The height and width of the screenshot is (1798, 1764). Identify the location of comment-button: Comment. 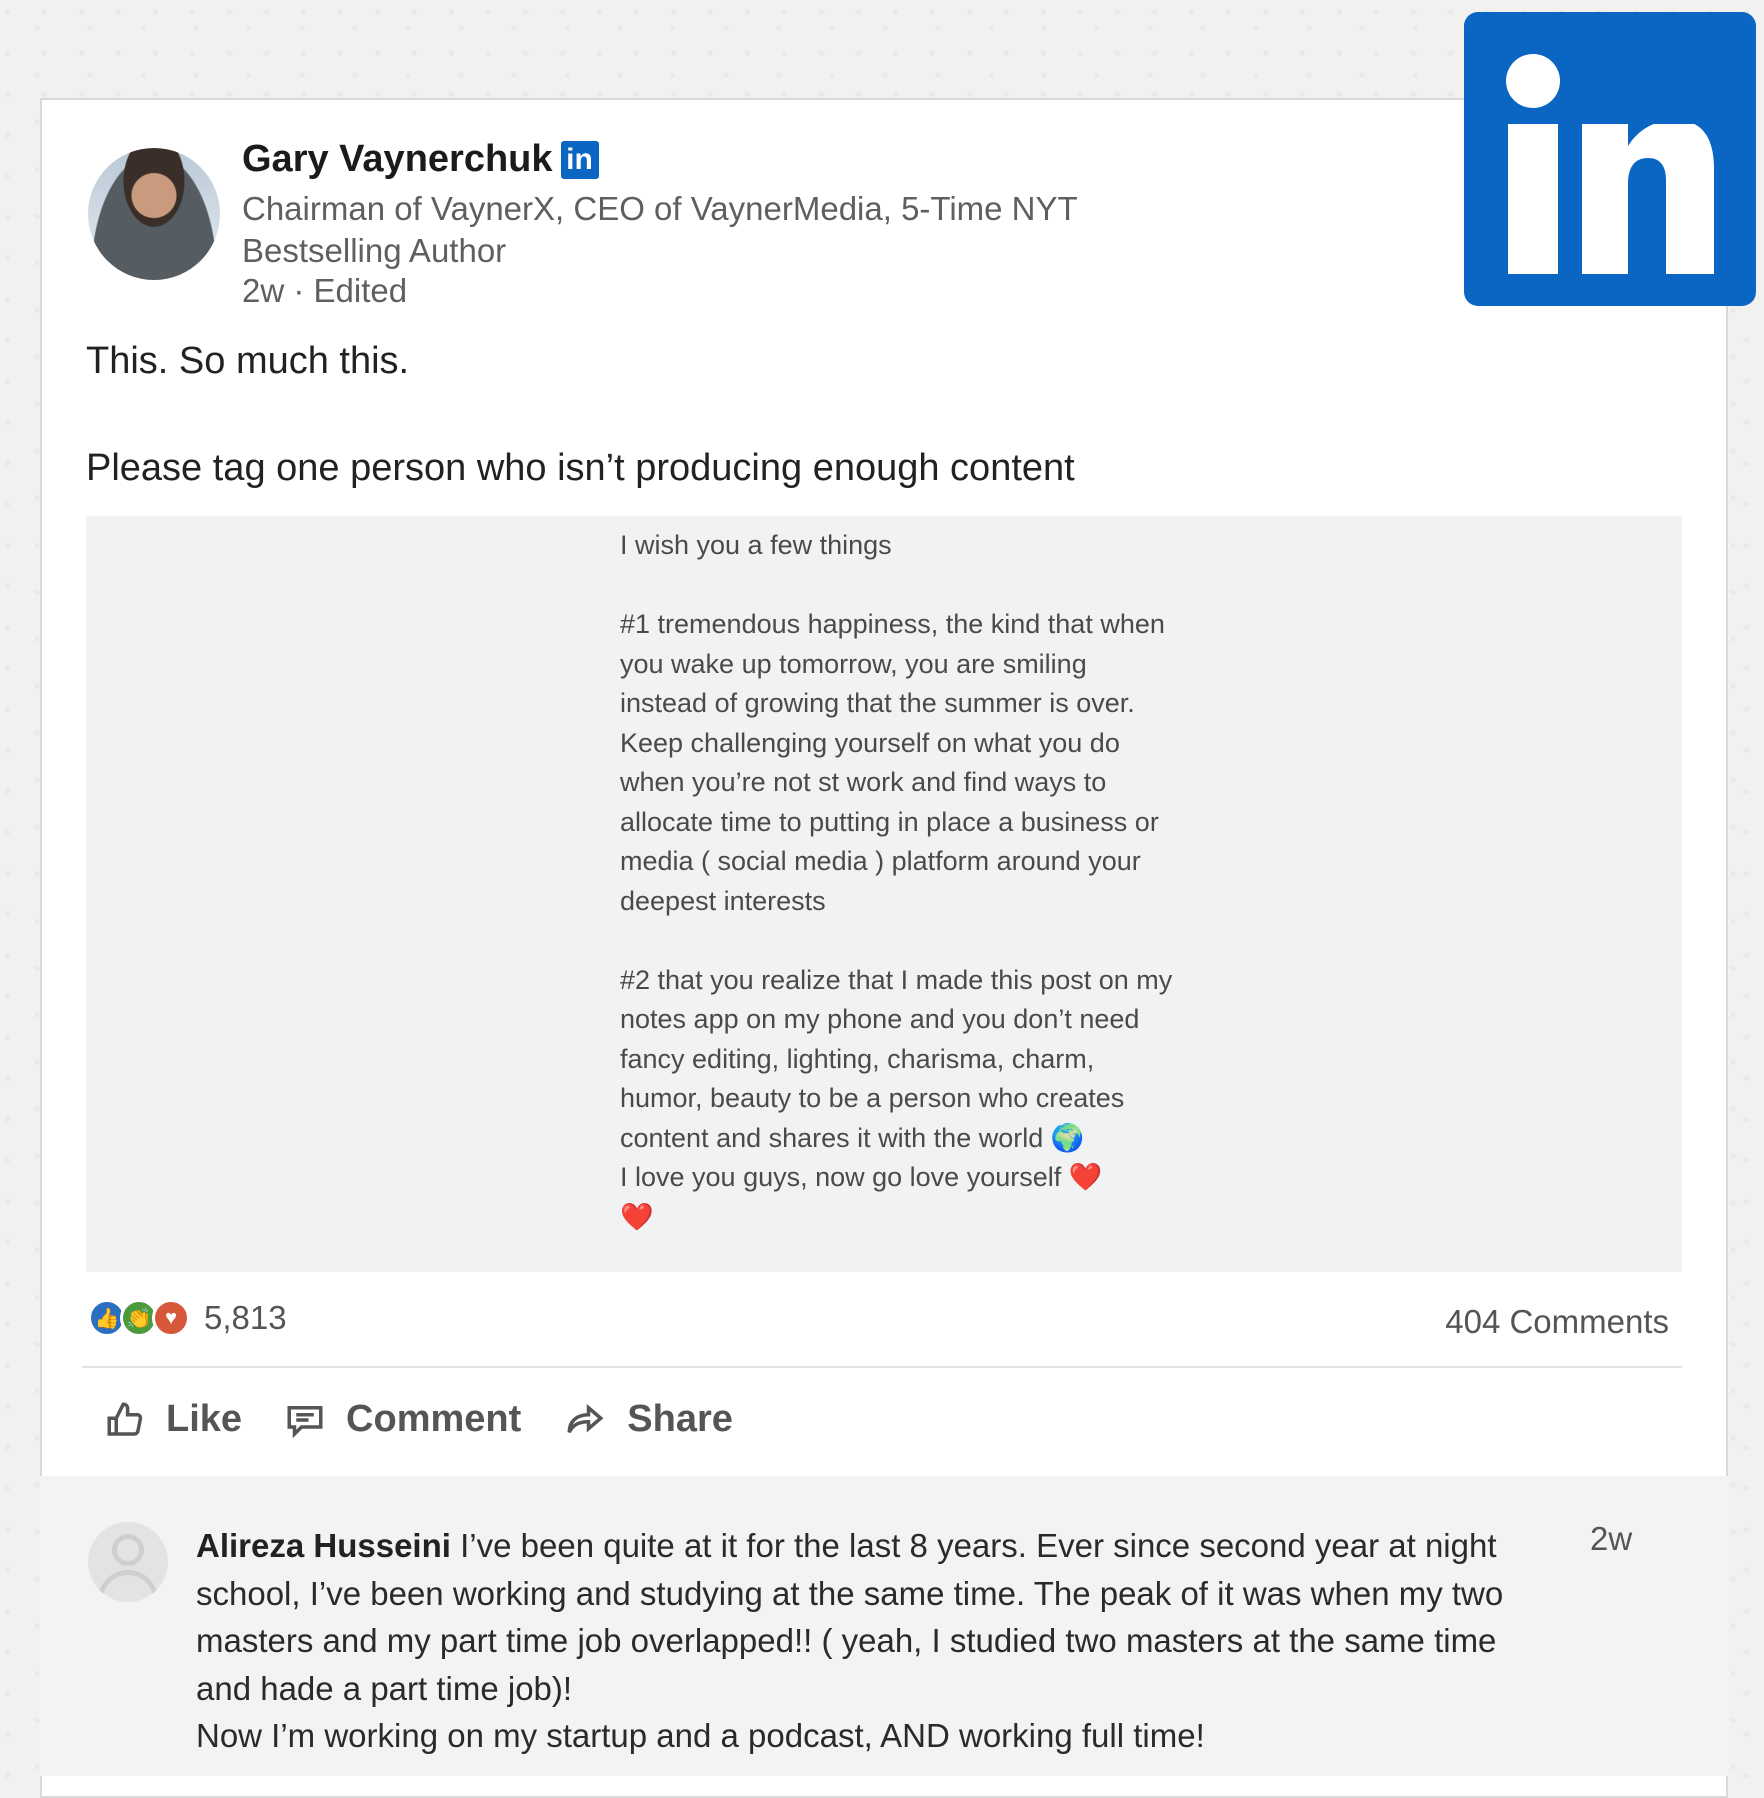
(402, 1419).